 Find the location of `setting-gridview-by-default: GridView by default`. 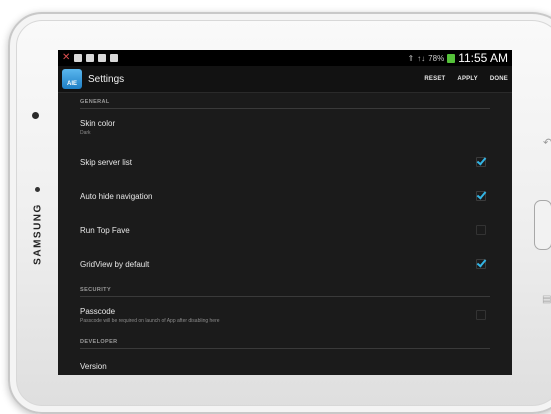

setting-gridview-by-default: GridView by default is located at coordinates (285, 264).